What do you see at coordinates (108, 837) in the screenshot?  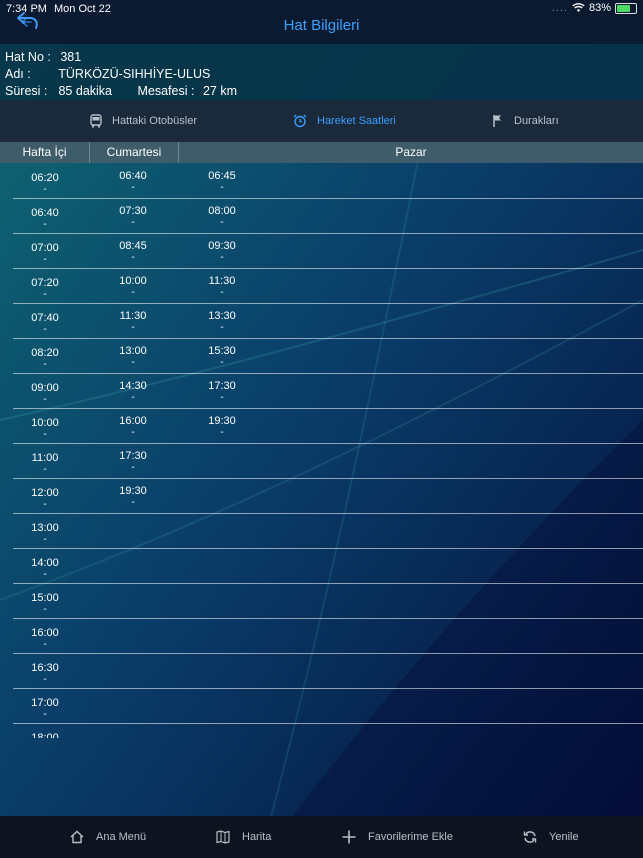 I see `home-button: Ana Menü` at bounding box center [108, 837].